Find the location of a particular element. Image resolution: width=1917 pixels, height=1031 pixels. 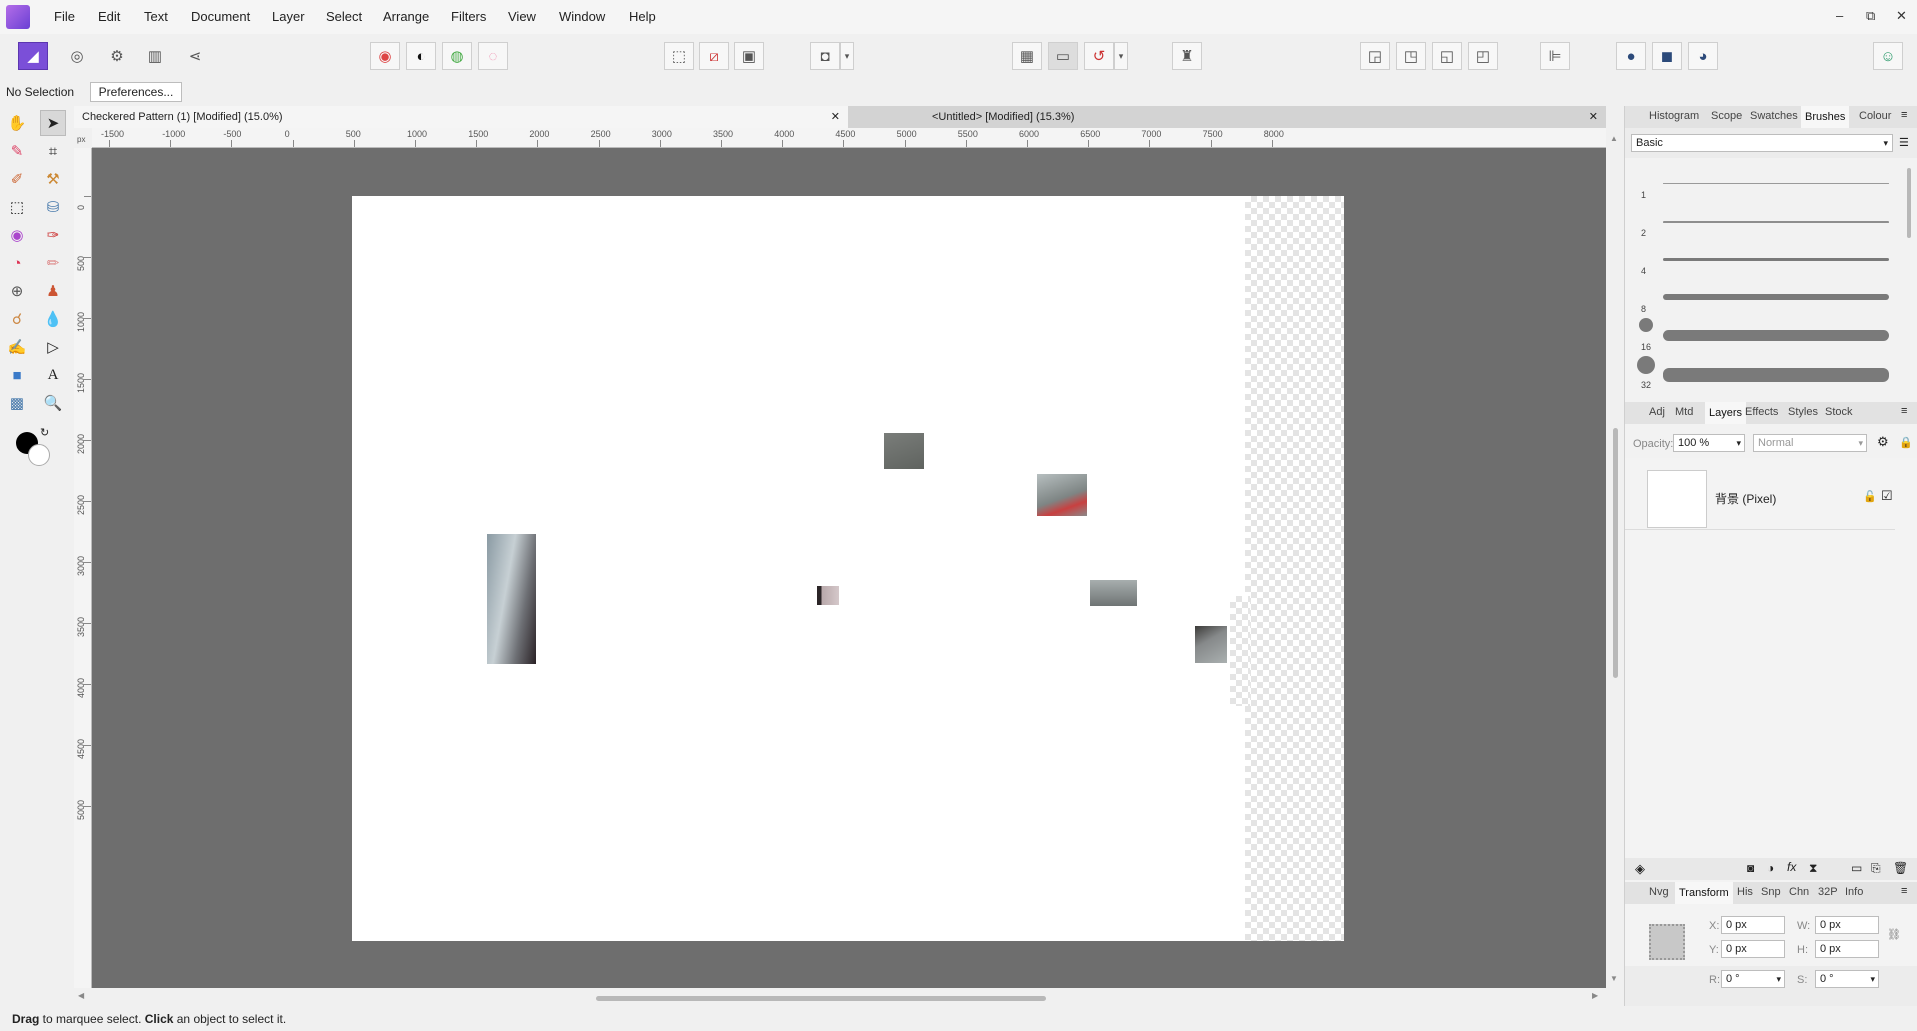

tab-swatches: Swatches is located at coordinates (1774, 116).